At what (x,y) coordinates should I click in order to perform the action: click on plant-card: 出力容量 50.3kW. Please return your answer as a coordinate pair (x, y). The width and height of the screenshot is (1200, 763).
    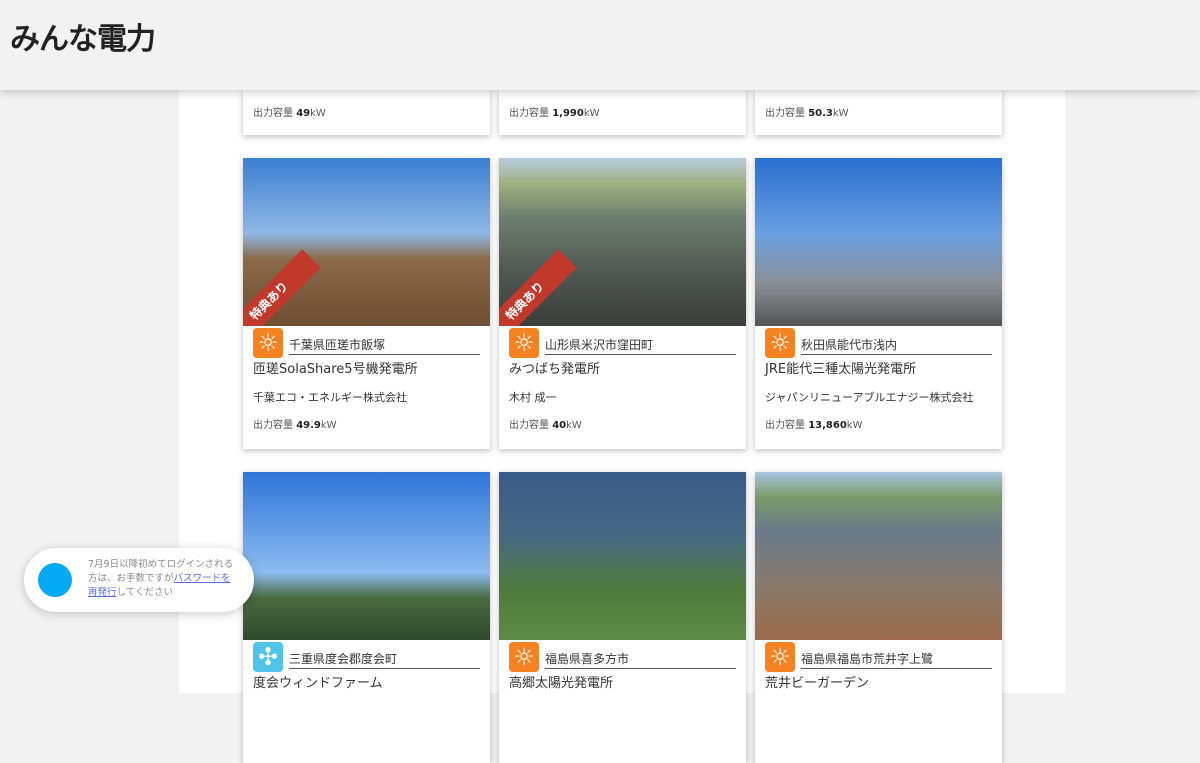
    Looking at the image, I should click on (878, 112).